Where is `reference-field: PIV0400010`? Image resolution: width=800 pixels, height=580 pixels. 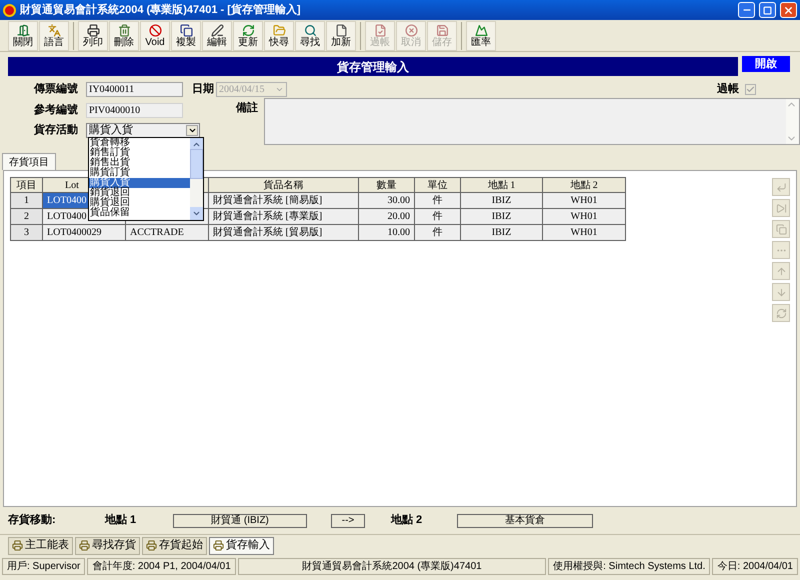 reference-field: PIV0400010 is located at coordinates (134, 110).